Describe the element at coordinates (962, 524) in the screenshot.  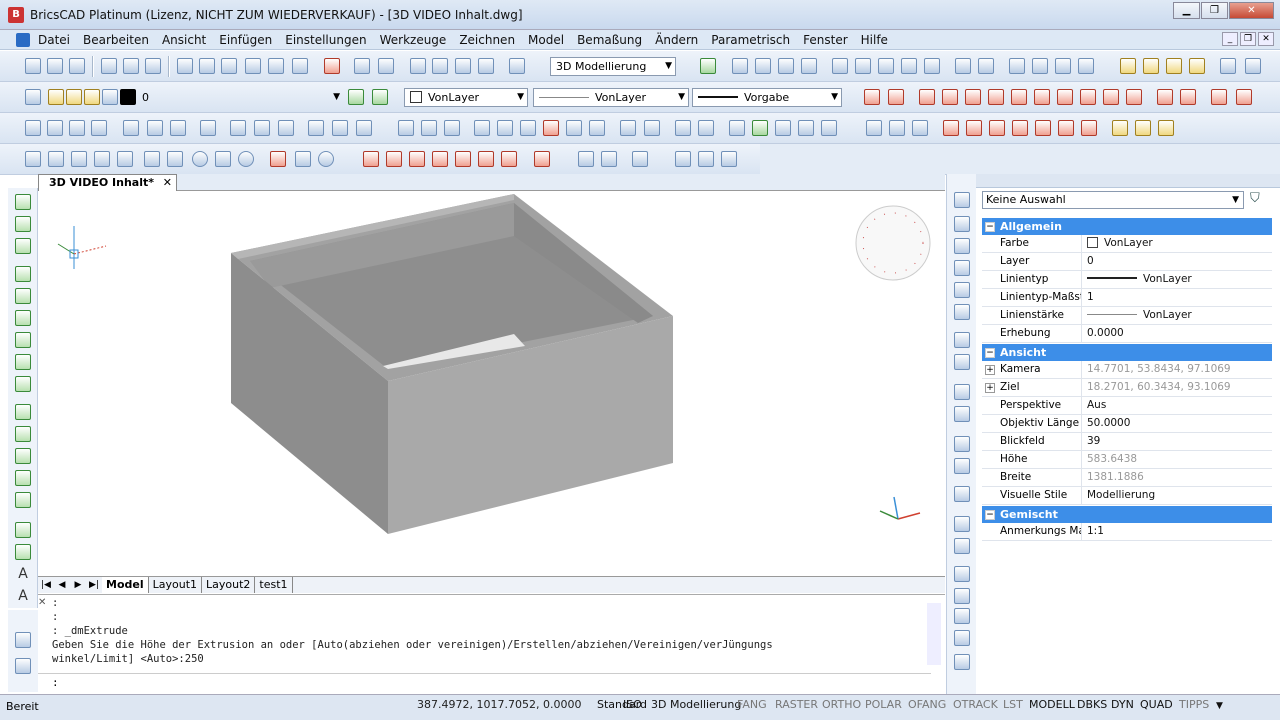
I see `fillet-icon` at that location.